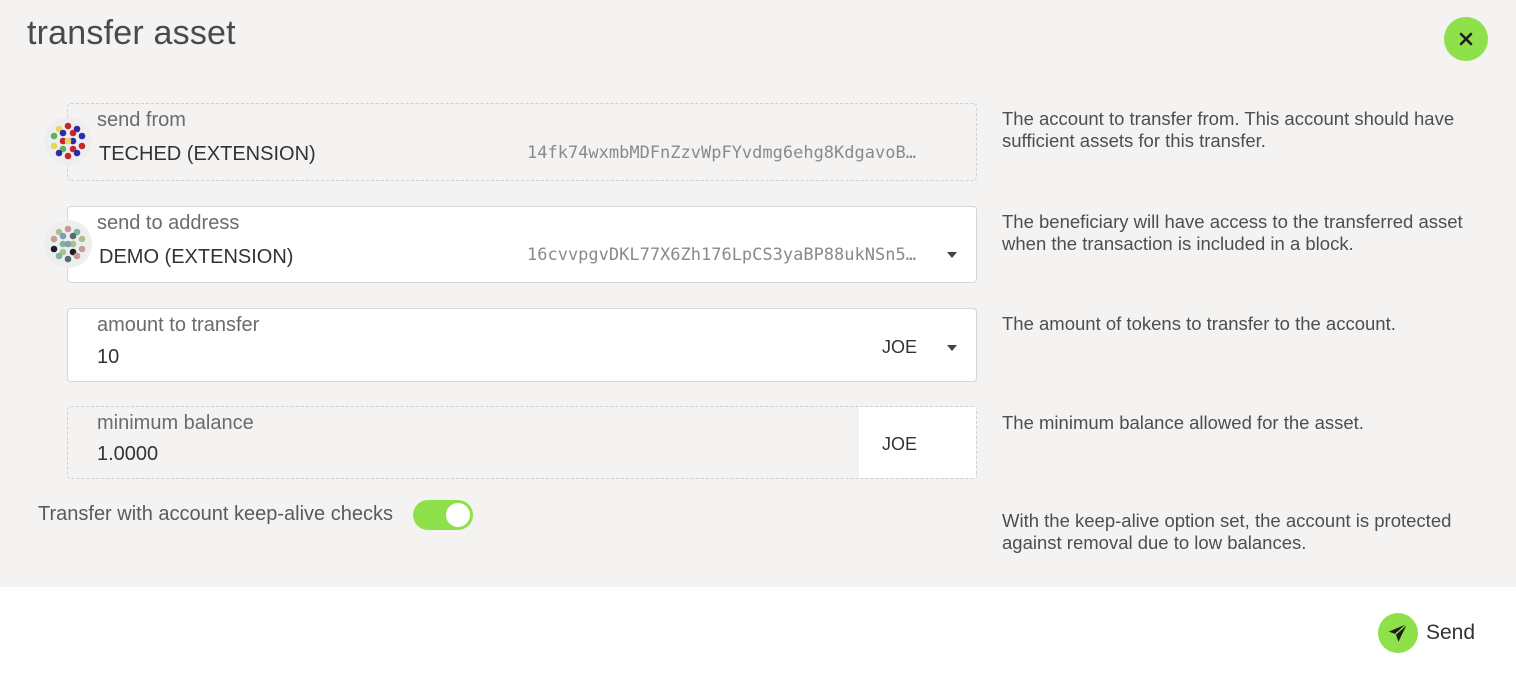 The height and width of the screenshot is (674, 1516). What do you see at coordinates (196, 257) in the screenshot?
I see `send-to-account-name: DEMO (EXTENSION)` at bounding box center [196, 257].